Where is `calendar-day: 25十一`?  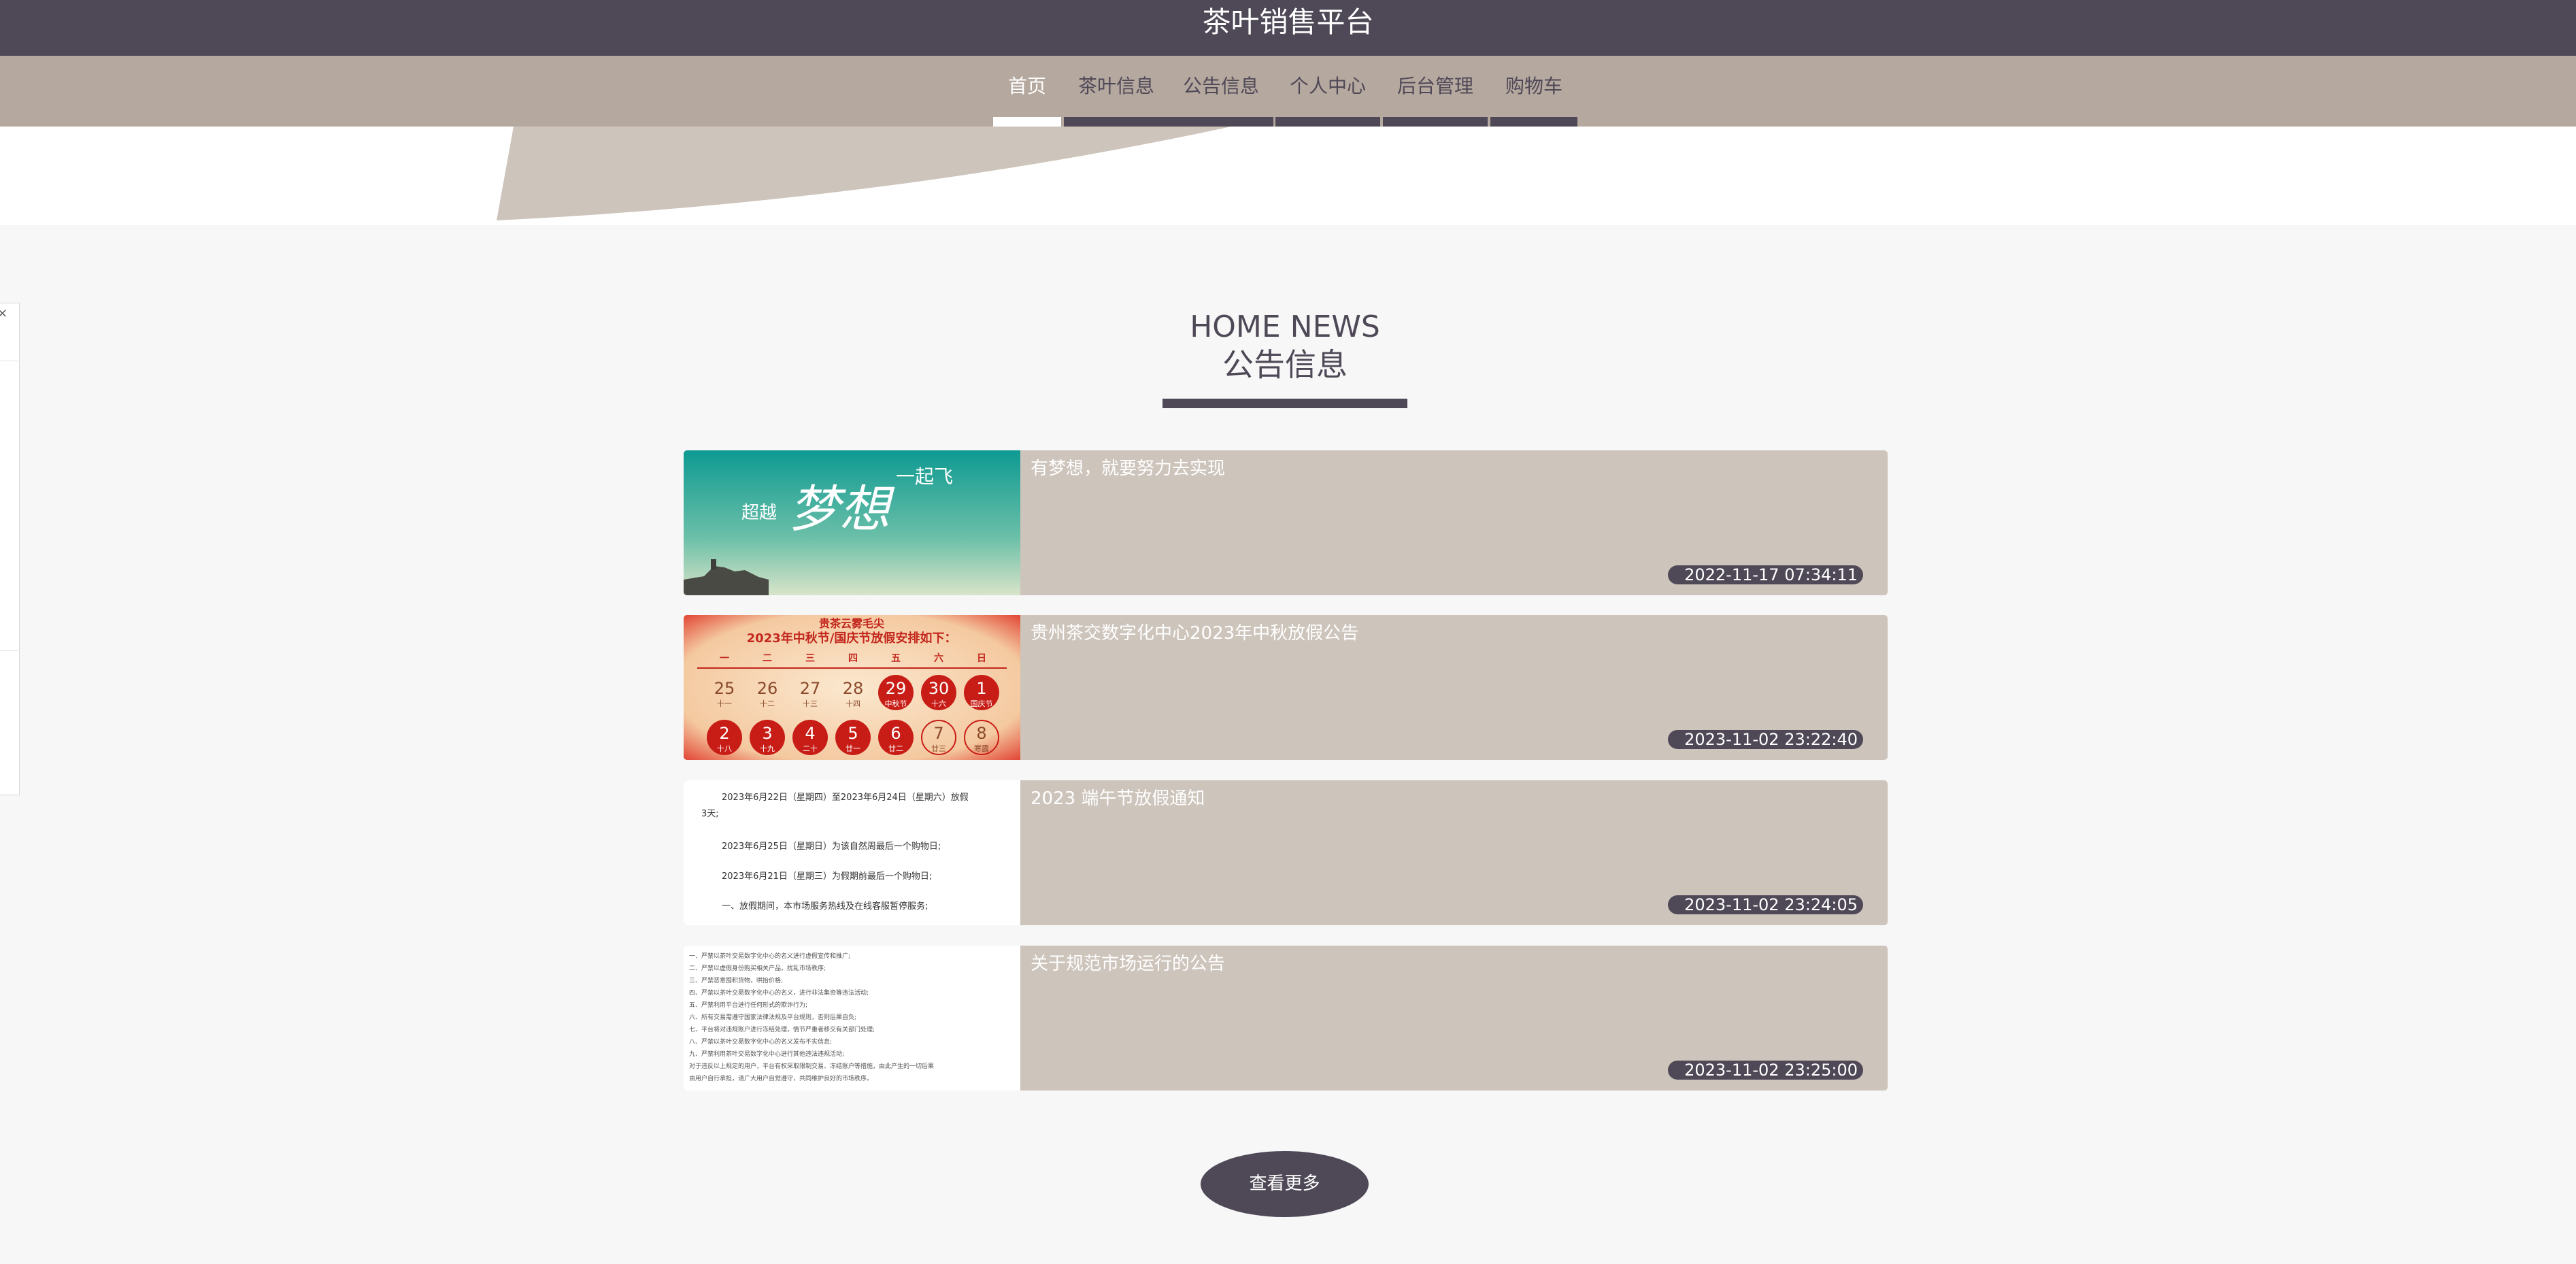 calendar-day: 25十一 is located at coordinates (724, 693).